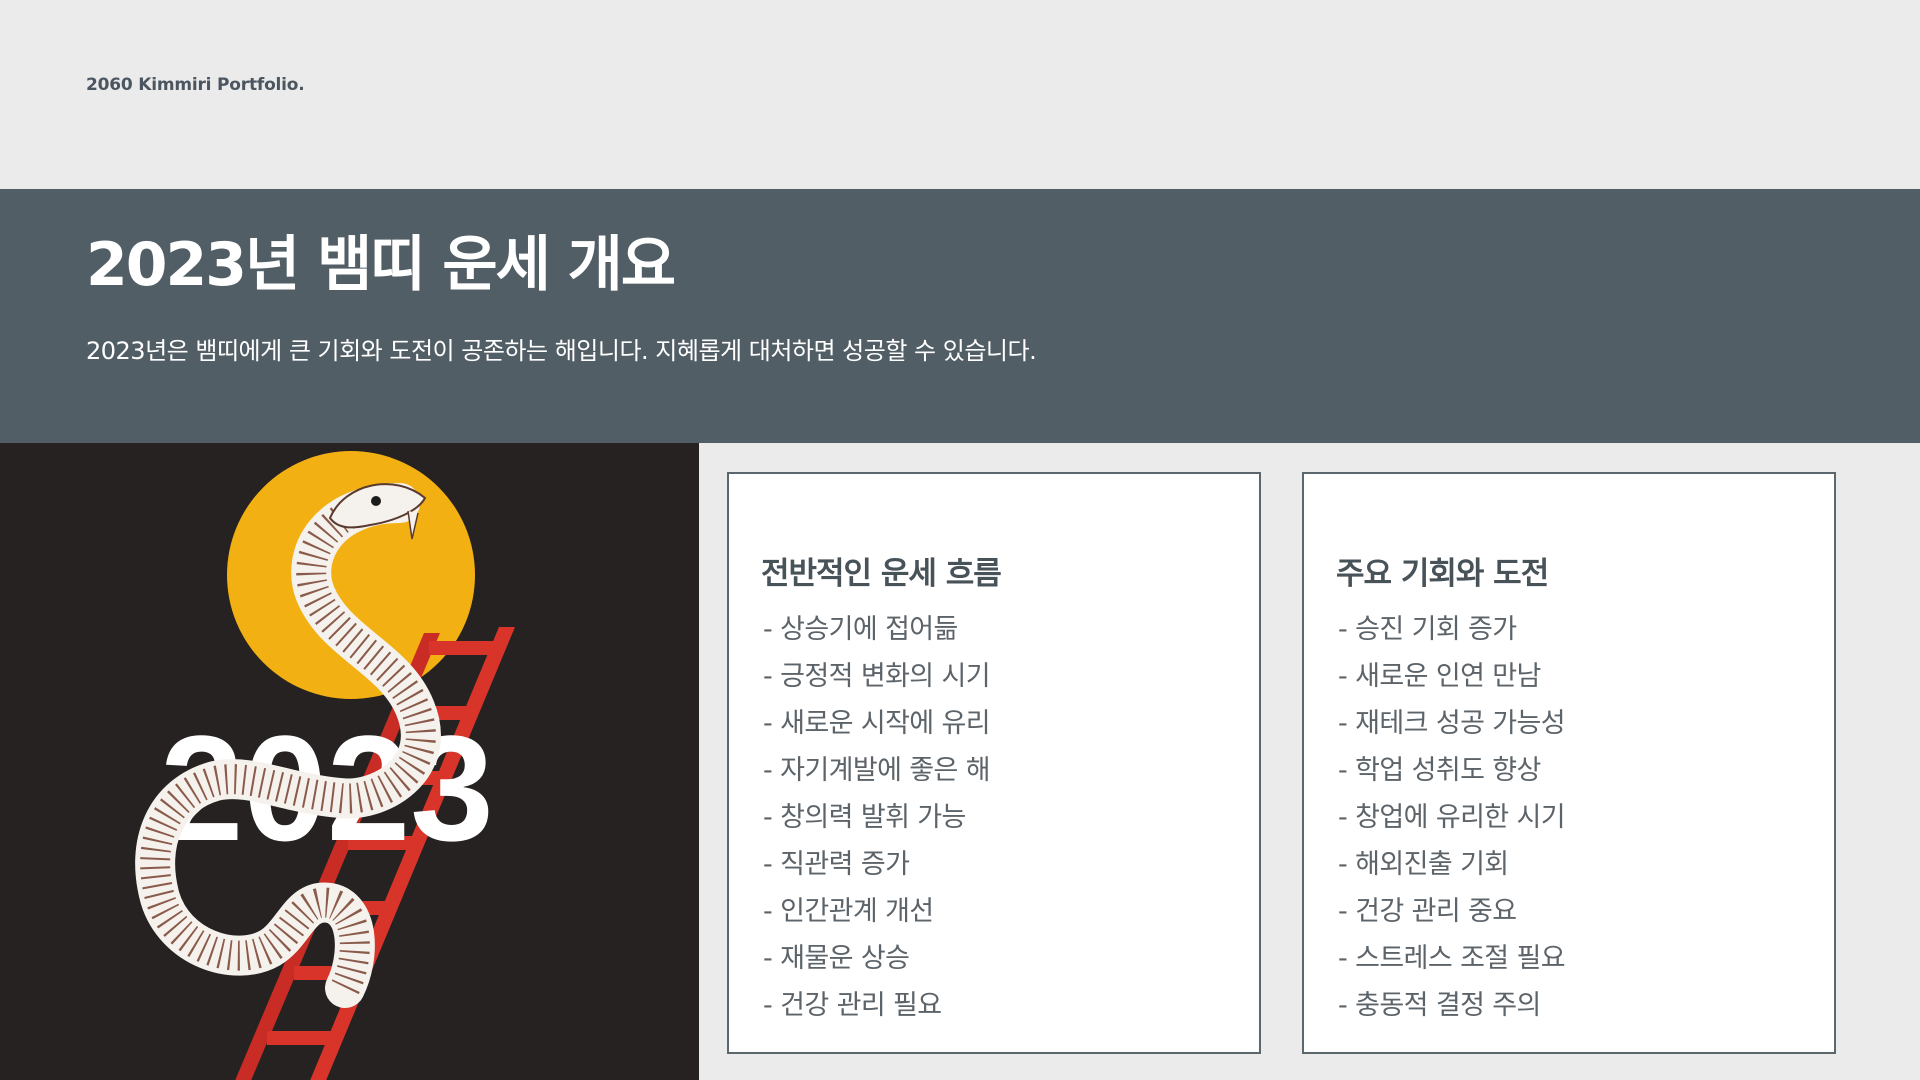  I want to click on list-item: - 창의력 발휘 가능, so click(864, 817).